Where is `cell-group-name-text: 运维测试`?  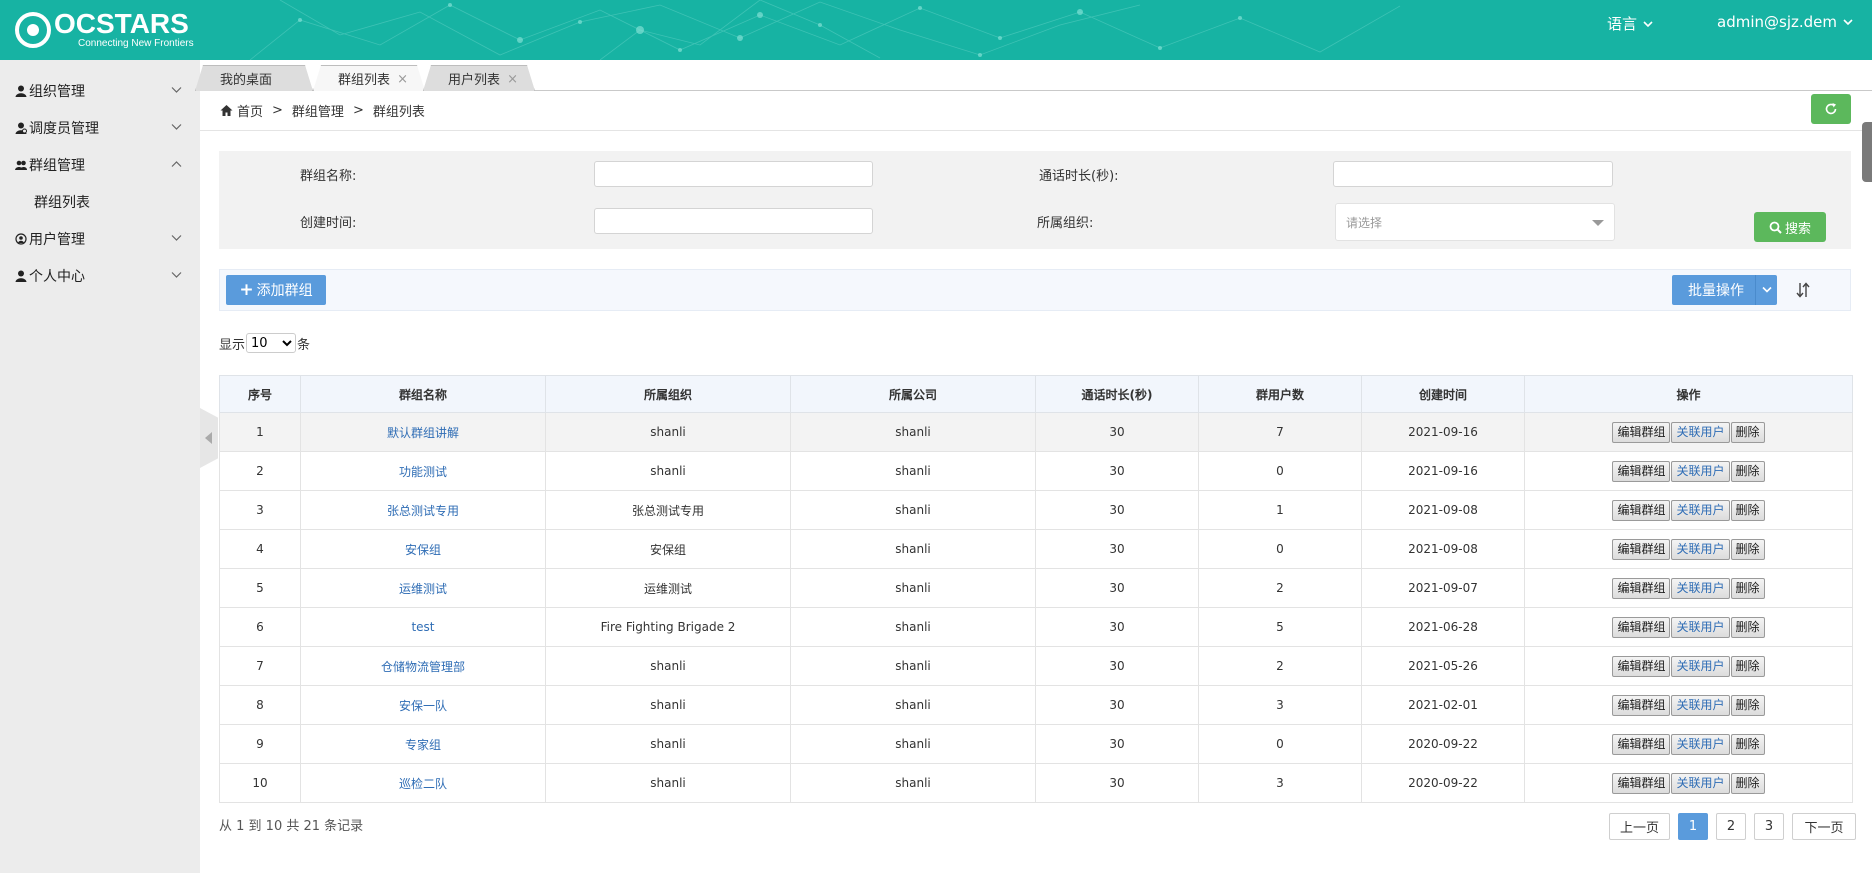 cell-group-name-text: 运维测试 is located at coordinates (423, 589).